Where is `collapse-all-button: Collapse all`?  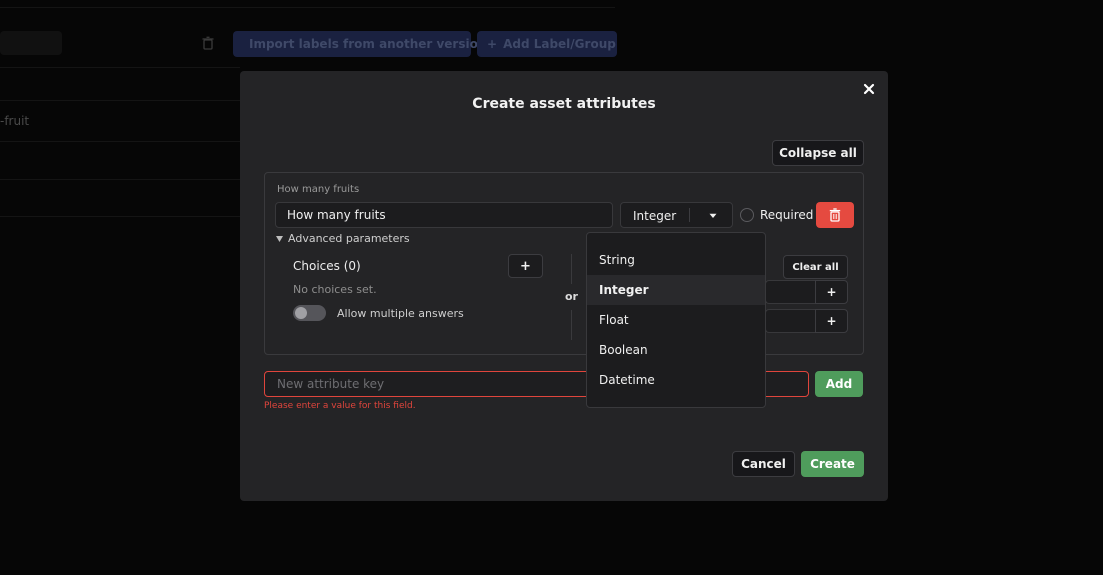 collapse-all-button: Collapse all is located at coordinates (818, 153).